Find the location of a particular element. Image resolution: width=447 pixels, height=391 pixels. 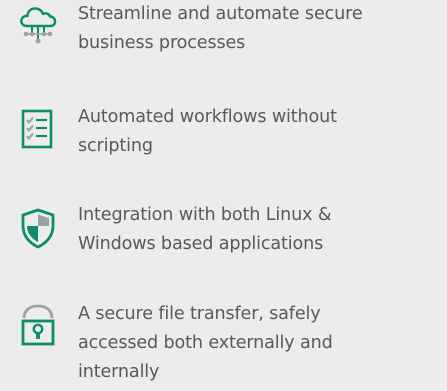

feature-text-line: business processes is located at coordinates (162, 43).